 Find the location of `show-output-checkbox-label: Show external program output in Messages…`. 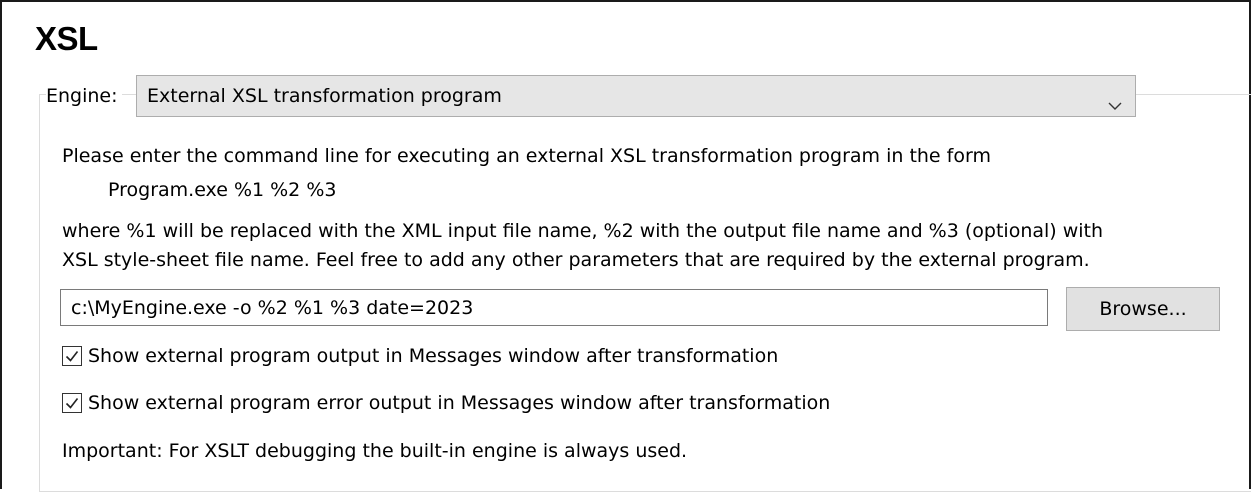

show-output-checkbox-label: Show external program output in Messages… is located at coordinates (433, 356).